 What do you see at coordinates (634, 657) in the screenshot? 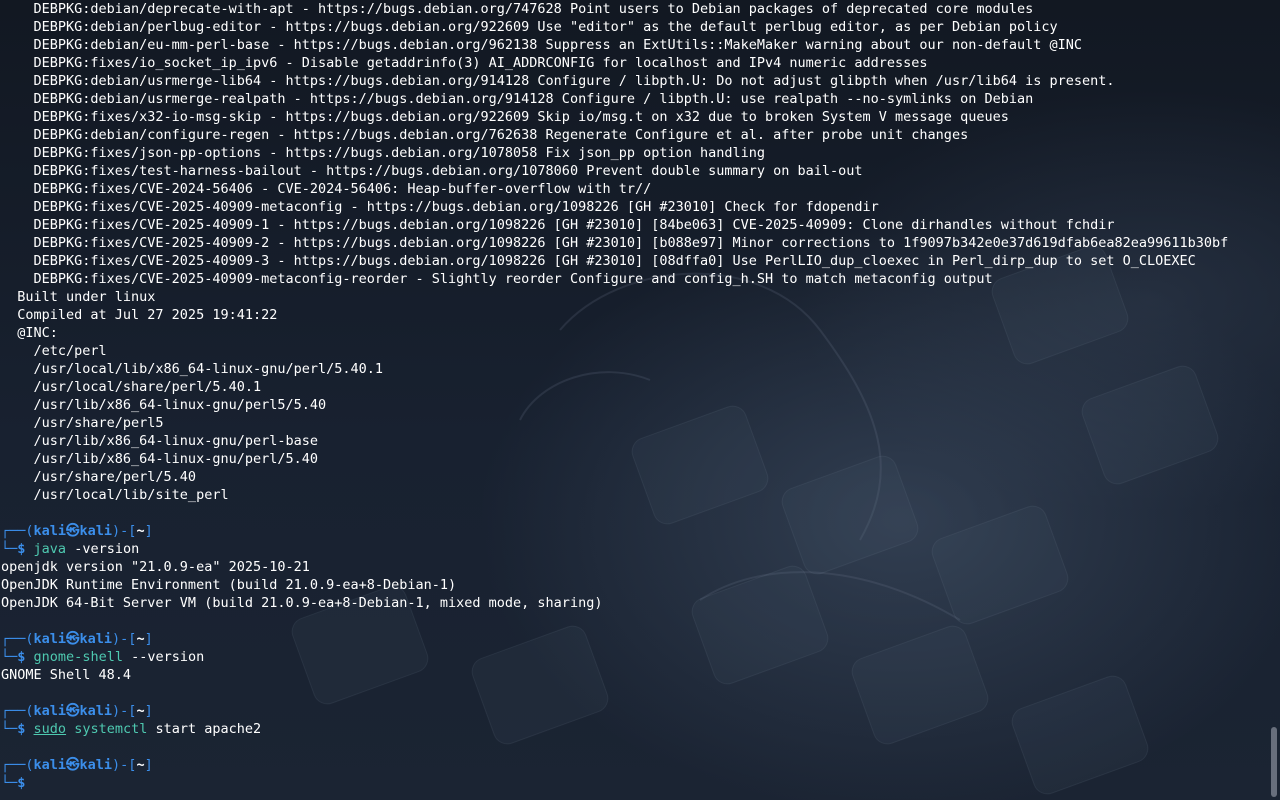
I see `prompt-input-line: └─$ gnome-shell --version` at bounding box center [634, 657].